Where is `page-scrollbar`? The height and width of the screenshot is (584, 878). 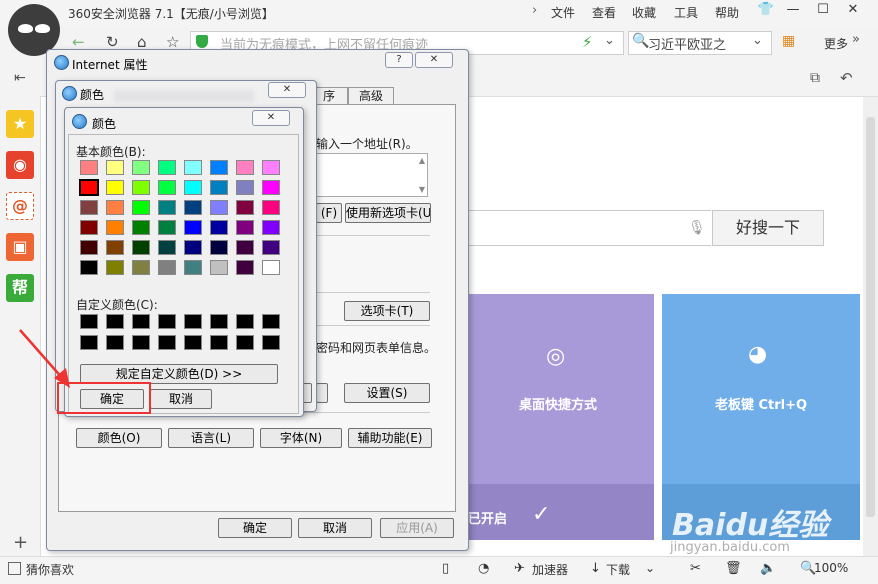 page-scrollbar is located at coordinates (870, 326).